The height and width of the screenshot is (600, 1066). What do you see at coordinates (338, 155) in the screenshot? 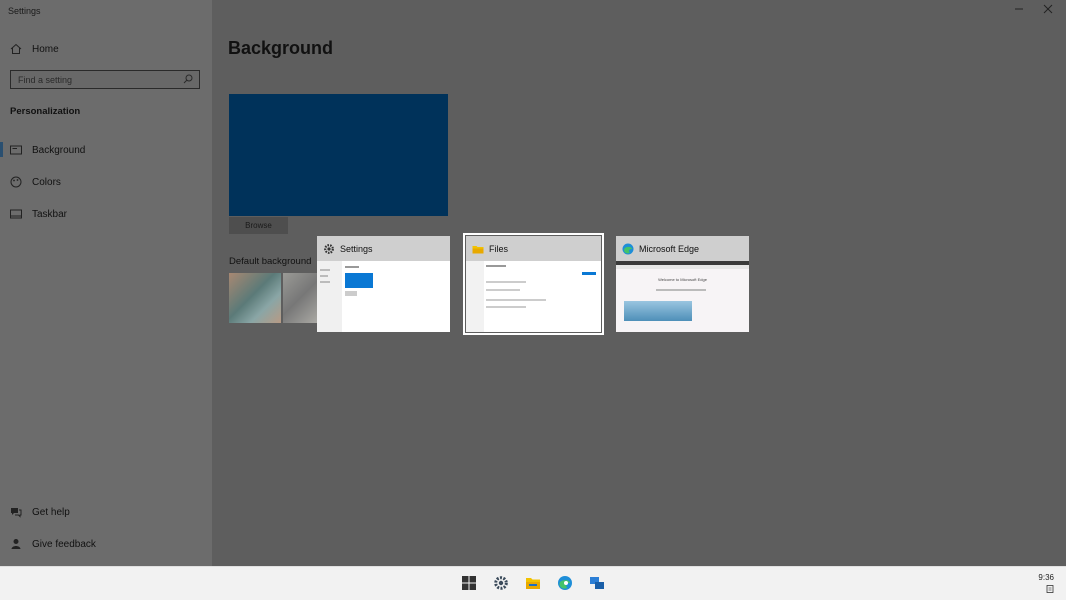
I see `background-preview` at bounding box center [338, 155].